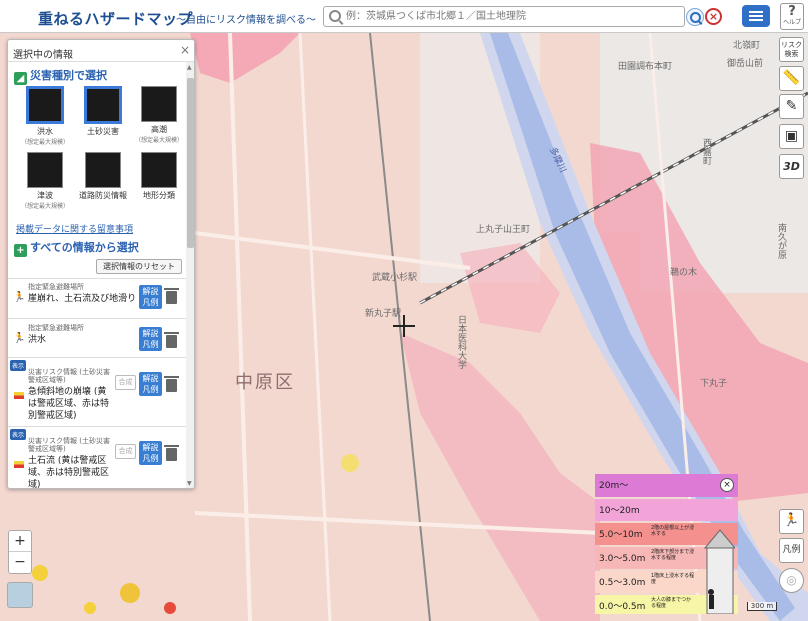 The width and height of the screenshot is (808, 621). I want to click on place-label: 南久が原, so click(781, 241).